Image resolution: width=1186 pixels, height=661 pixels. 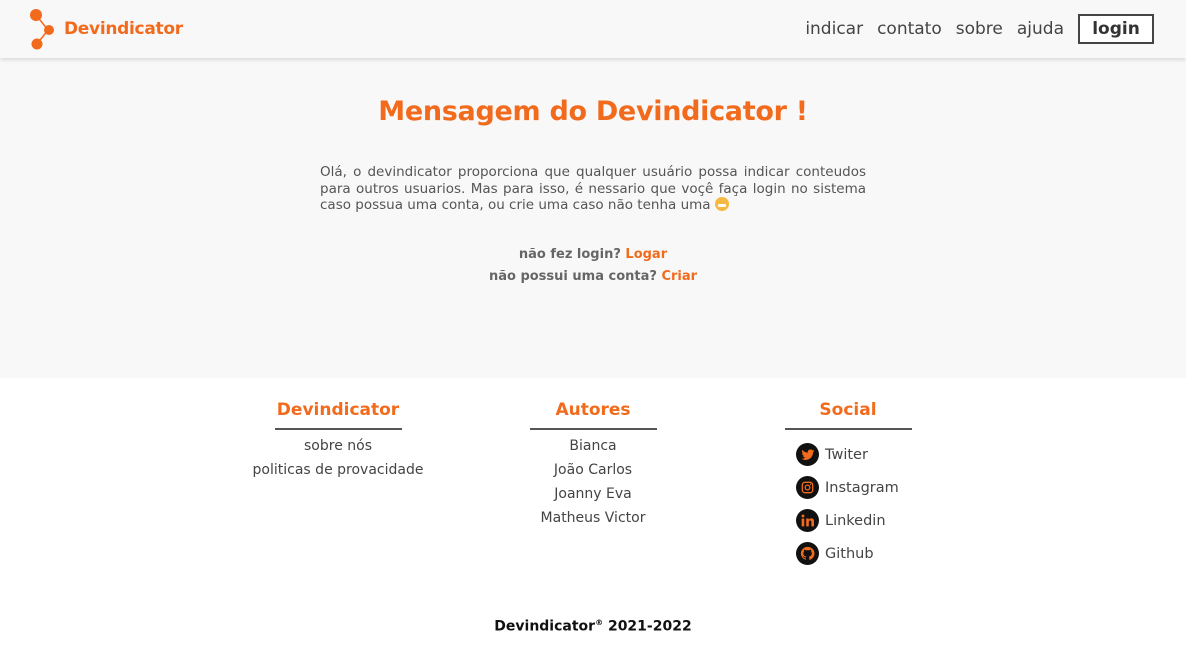 I want to click on twitter-icon, so click(x=807, y=454).